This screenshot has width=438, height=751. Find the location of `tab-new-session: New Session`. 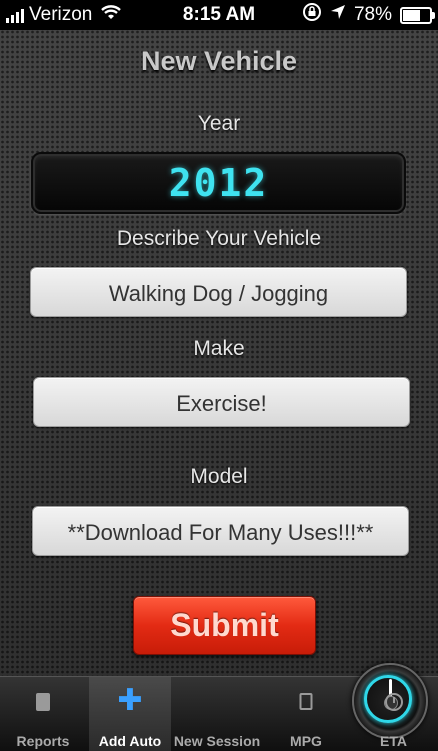

tab-new-session: New Session is located at coordinates (299, 707).